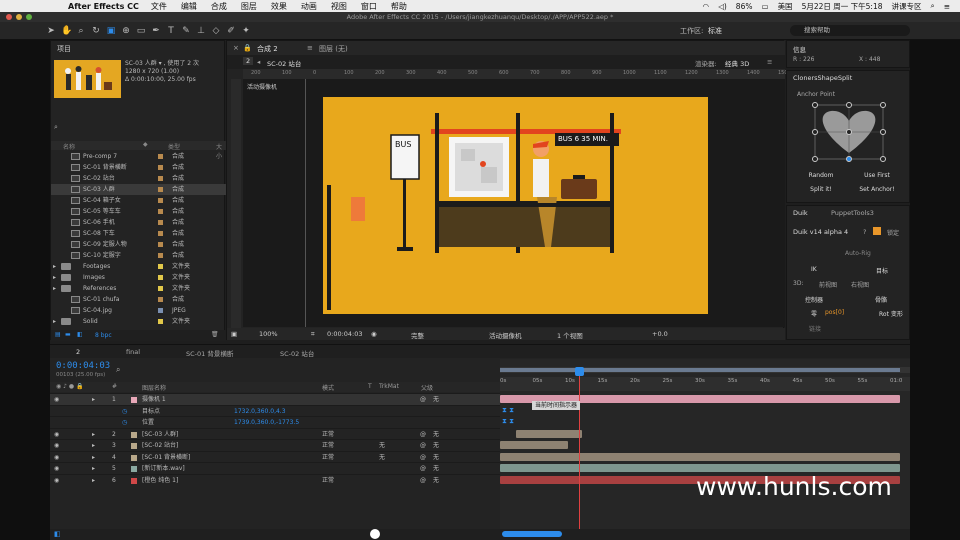 Image resolution: width=960 pixels, height=540 pixels. Describe the element at coordinates (279, 6) in the screenshot. I see `menu-effect: 效果` at that location.